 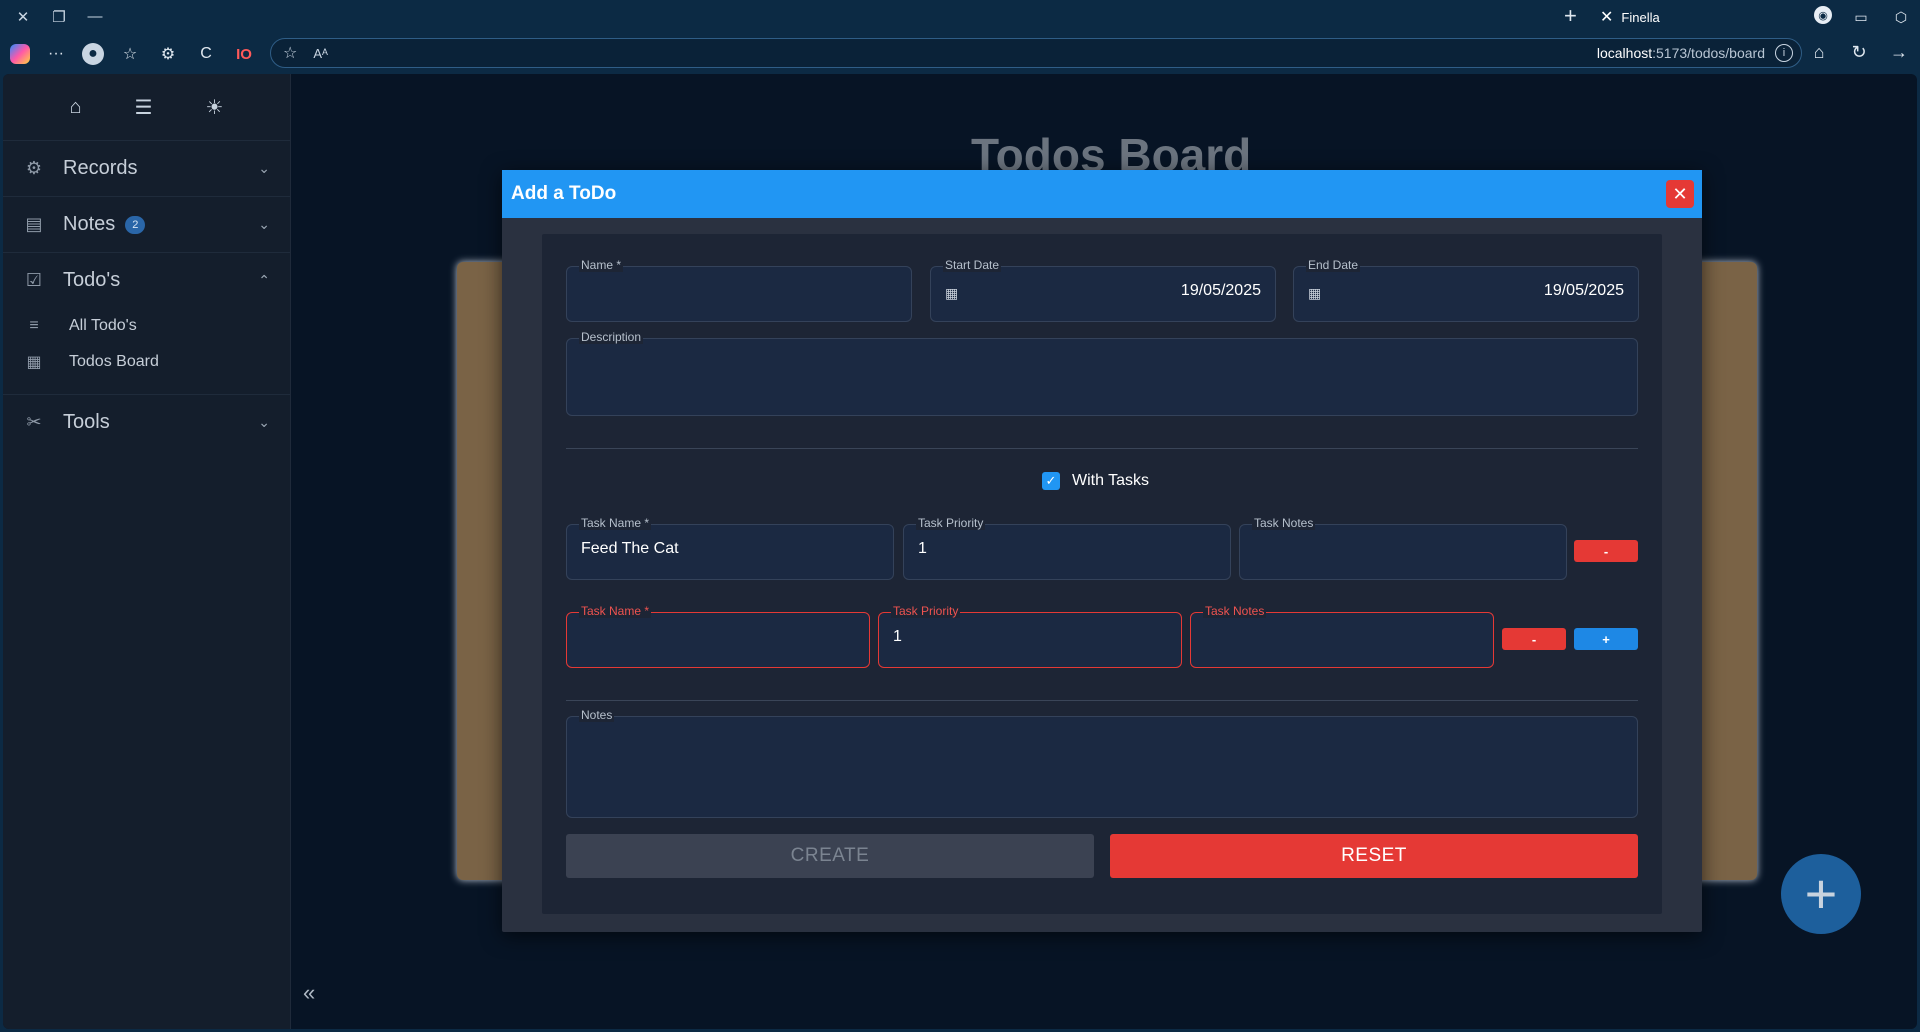 I want to click on star-icon: ☆, so click(x=290, y=53).